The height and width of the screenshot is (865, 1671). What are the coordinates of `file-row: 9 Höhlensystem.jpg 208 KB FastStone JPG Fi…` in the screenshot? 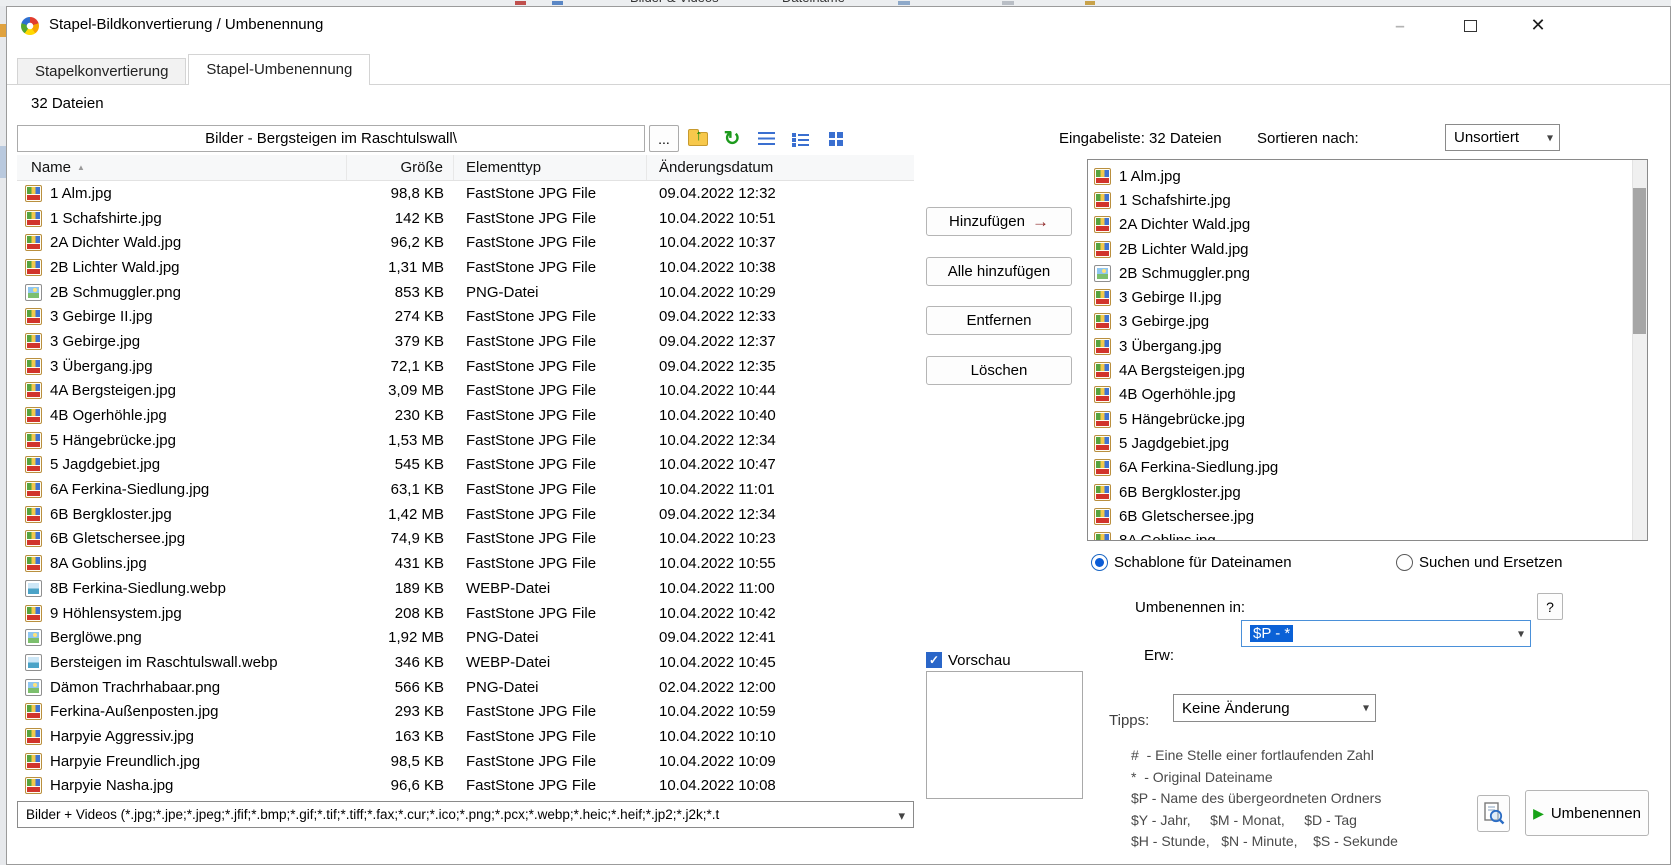 It's located at (465, 613).